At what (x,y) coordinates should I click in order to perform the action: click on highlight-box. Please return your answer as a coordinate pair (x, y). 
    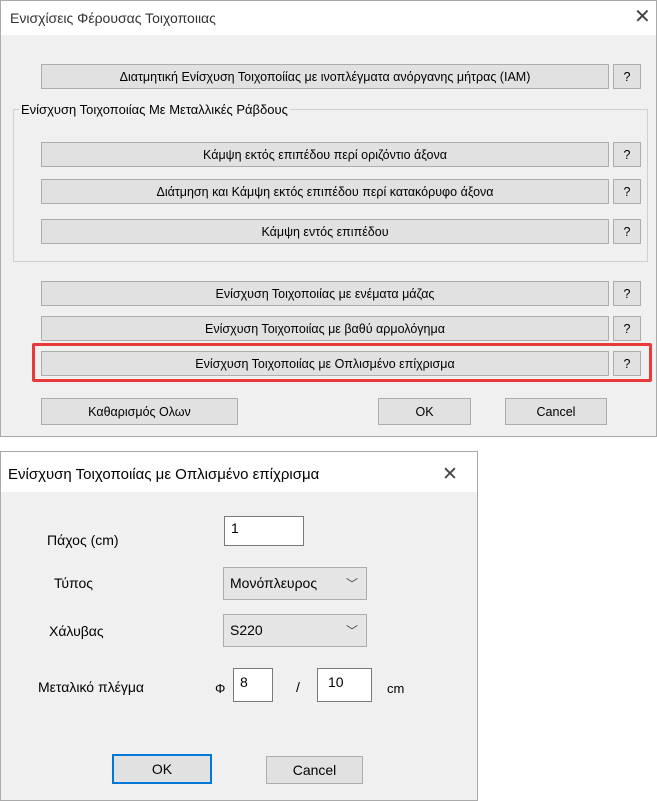
    Looking at the image, I should click on (342, 362).